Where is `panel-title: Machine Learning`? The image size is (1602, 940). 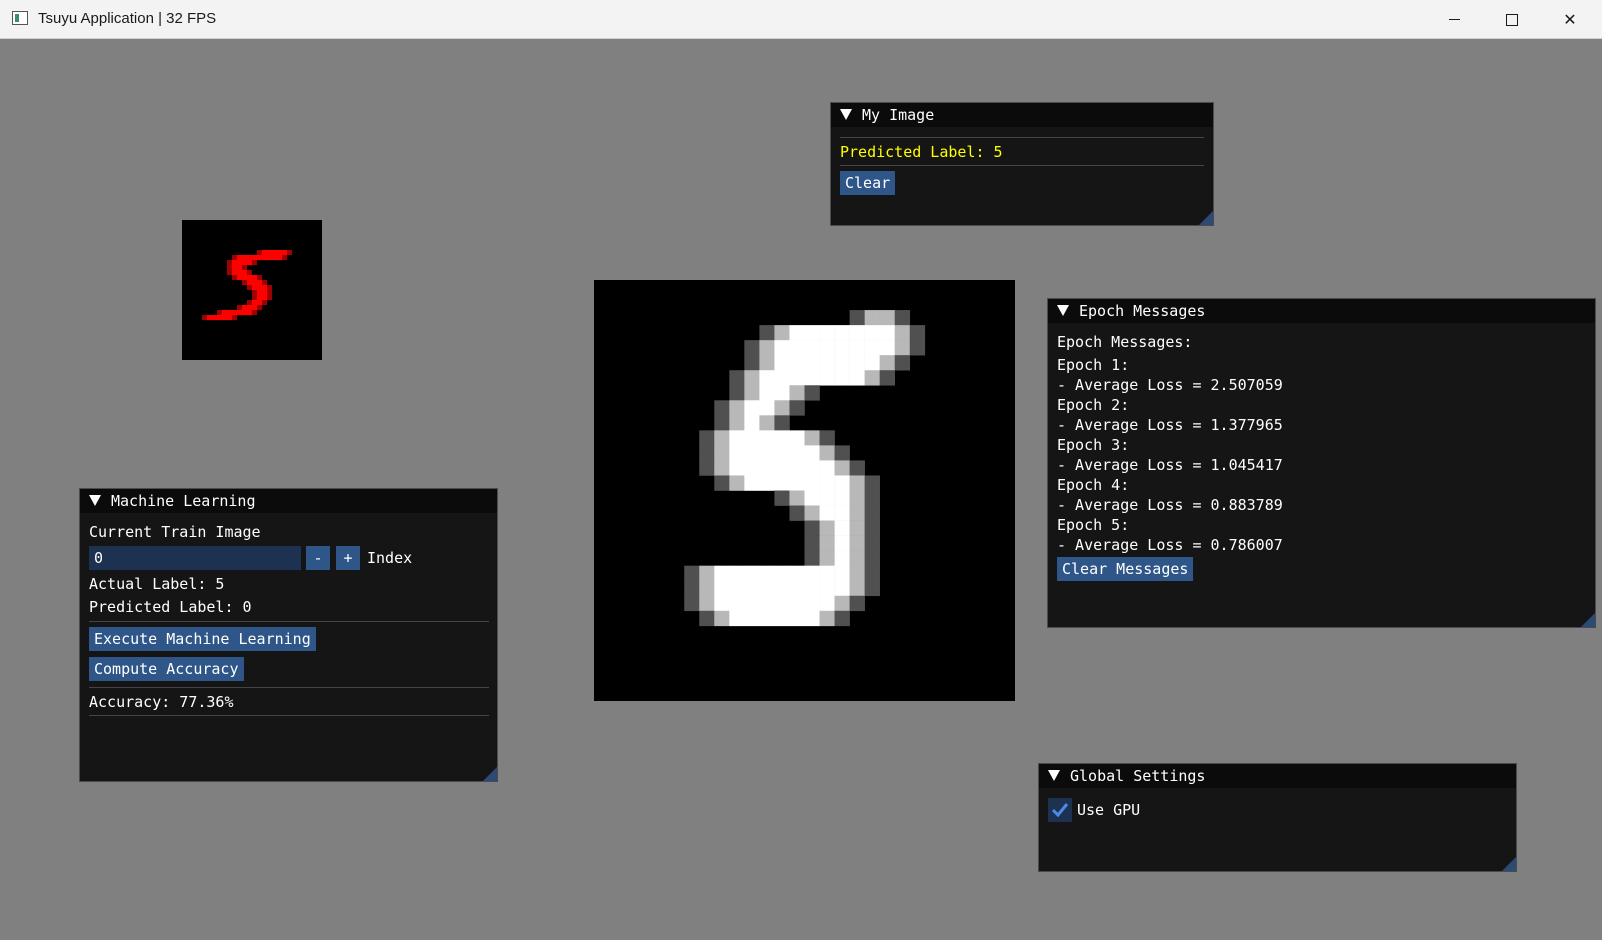 panel-title: Machine Learning is located at coordinates (183, 501).